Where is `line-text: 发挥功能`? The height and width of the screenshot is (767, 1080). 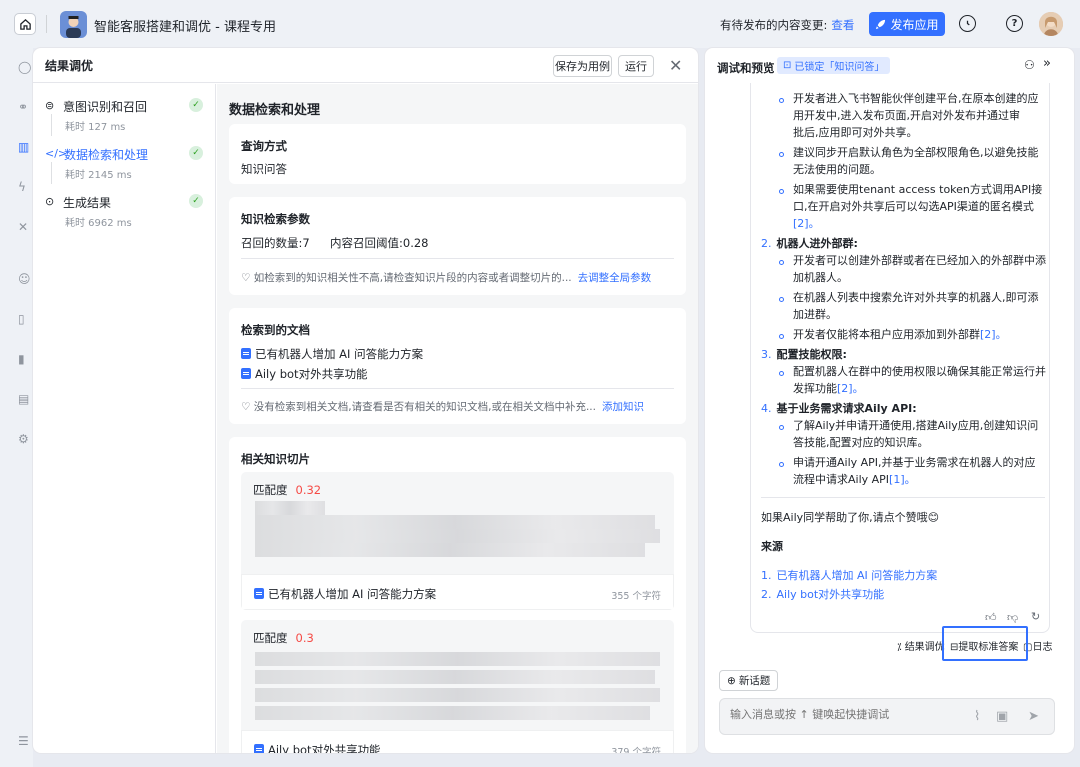 line-text: 发挥功能 is located at coordinates (815, 388).